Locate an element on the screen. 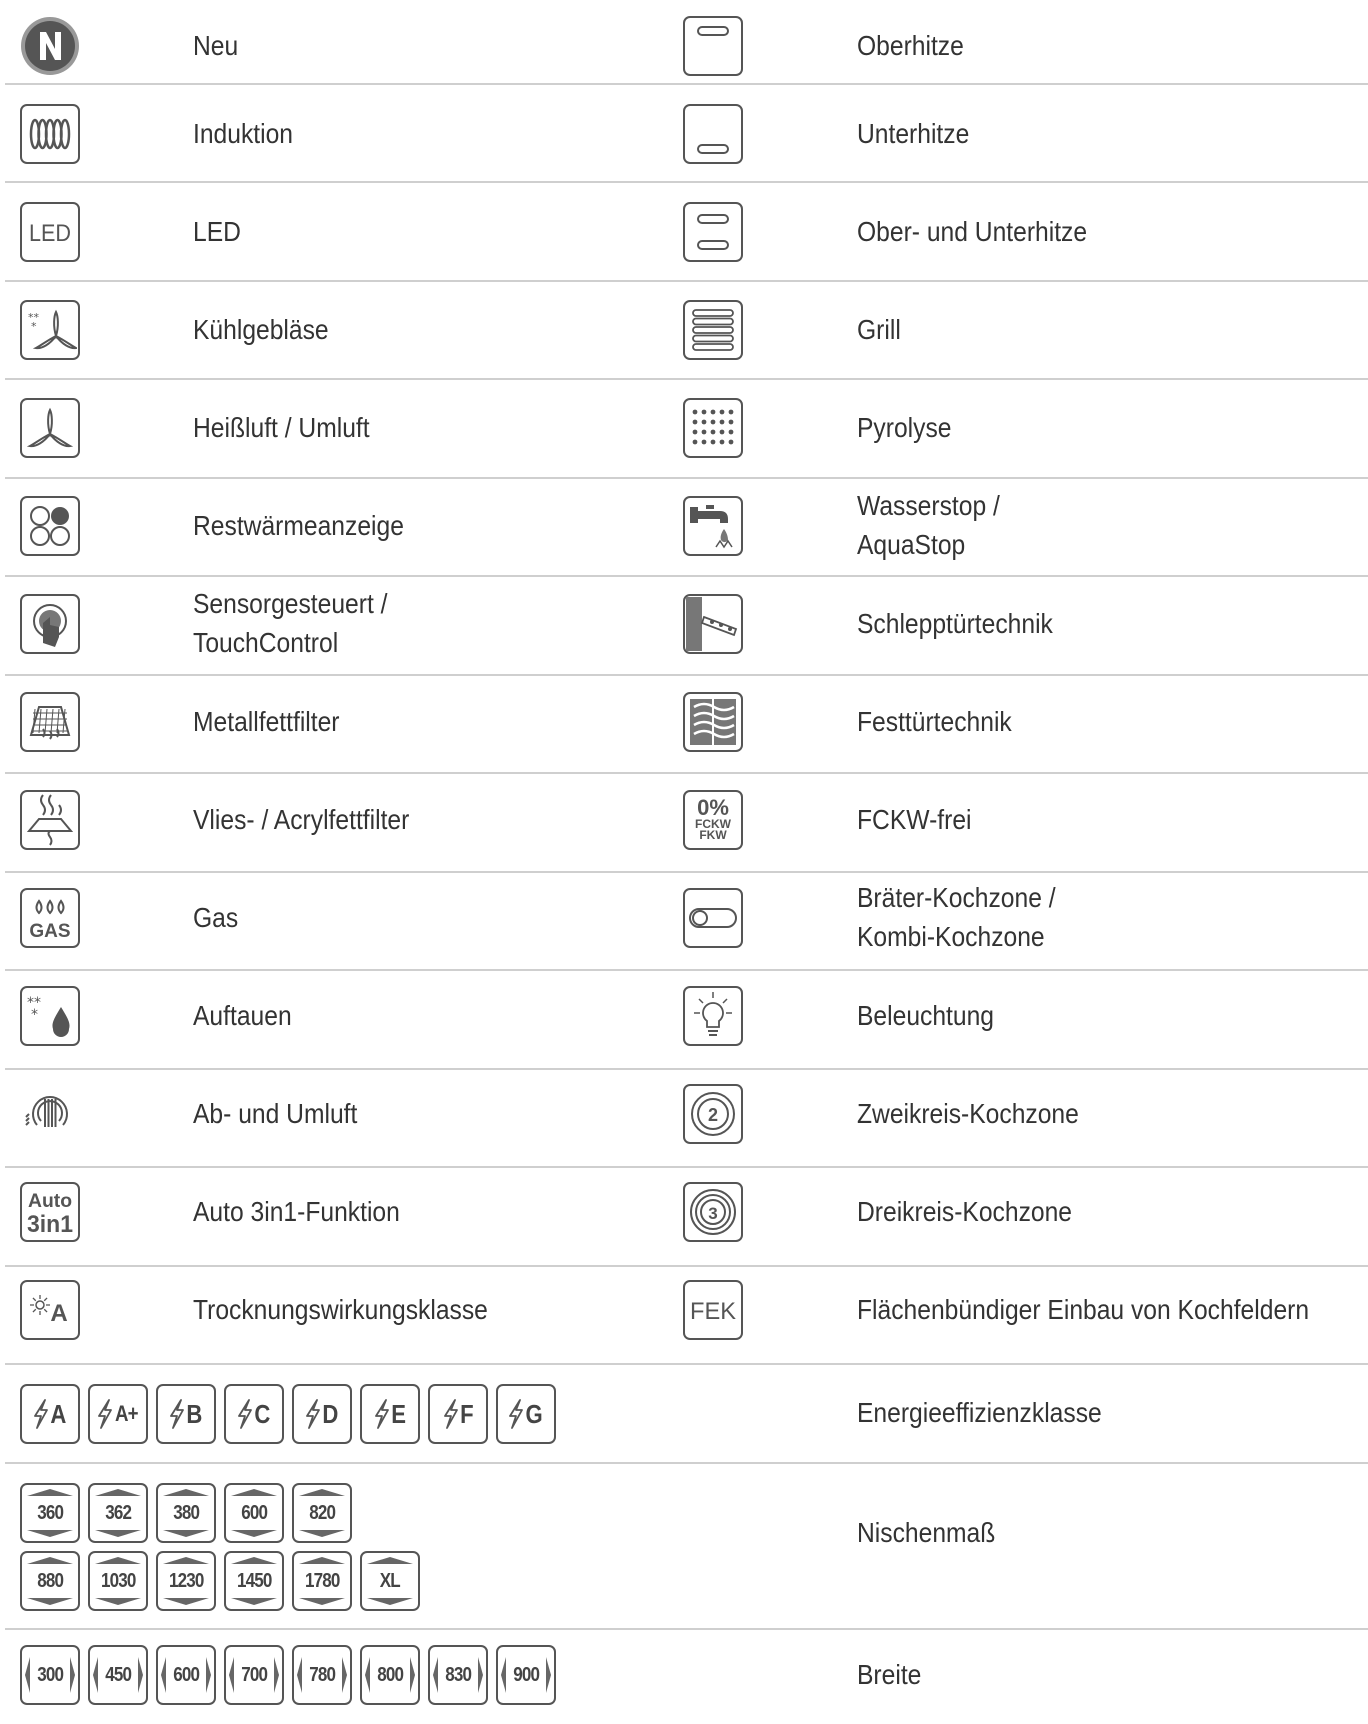  width-label: Breite is located at coordinates (889, 1674).